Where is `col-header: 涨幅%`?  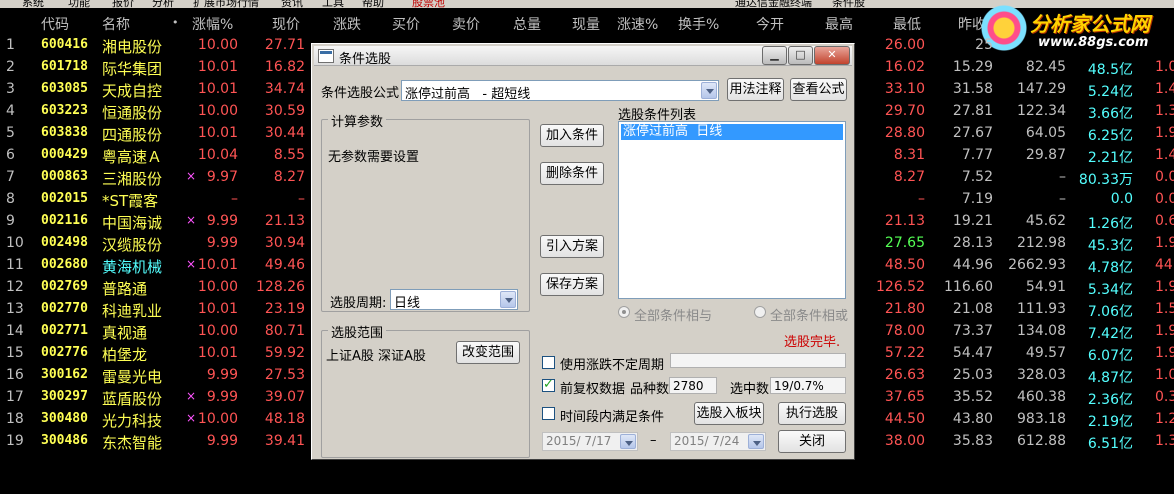 col-header: 涨幅% is located at coordinates (212, 24).